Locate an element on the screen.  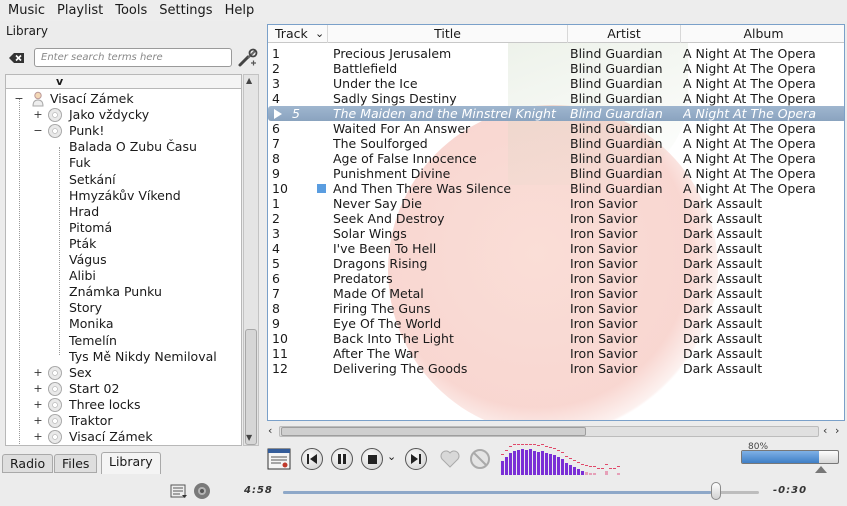
tree-item: + Visací Zámek is located at coordinates (123, 437).